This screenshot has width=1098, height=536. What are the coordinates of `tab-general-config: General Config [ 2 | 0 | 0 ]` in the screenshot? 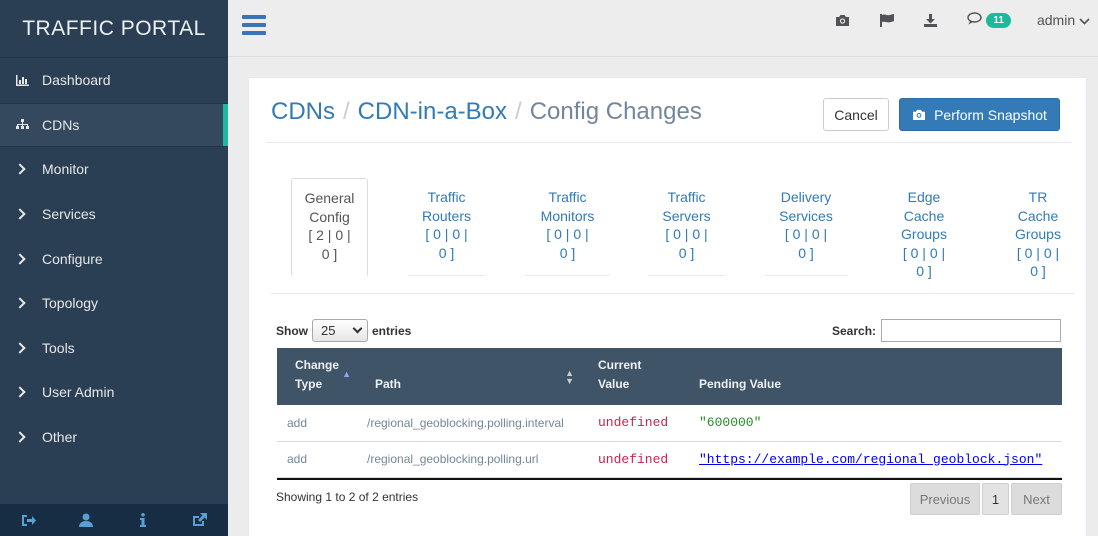 It's located at (329, 227).